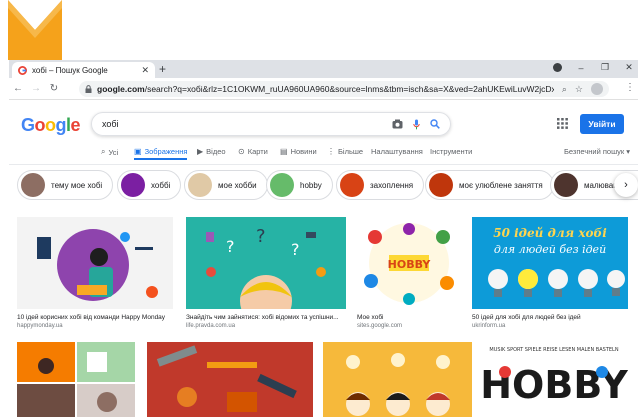  I want to click on forward-arrow-icon: →, so click(36, 88).